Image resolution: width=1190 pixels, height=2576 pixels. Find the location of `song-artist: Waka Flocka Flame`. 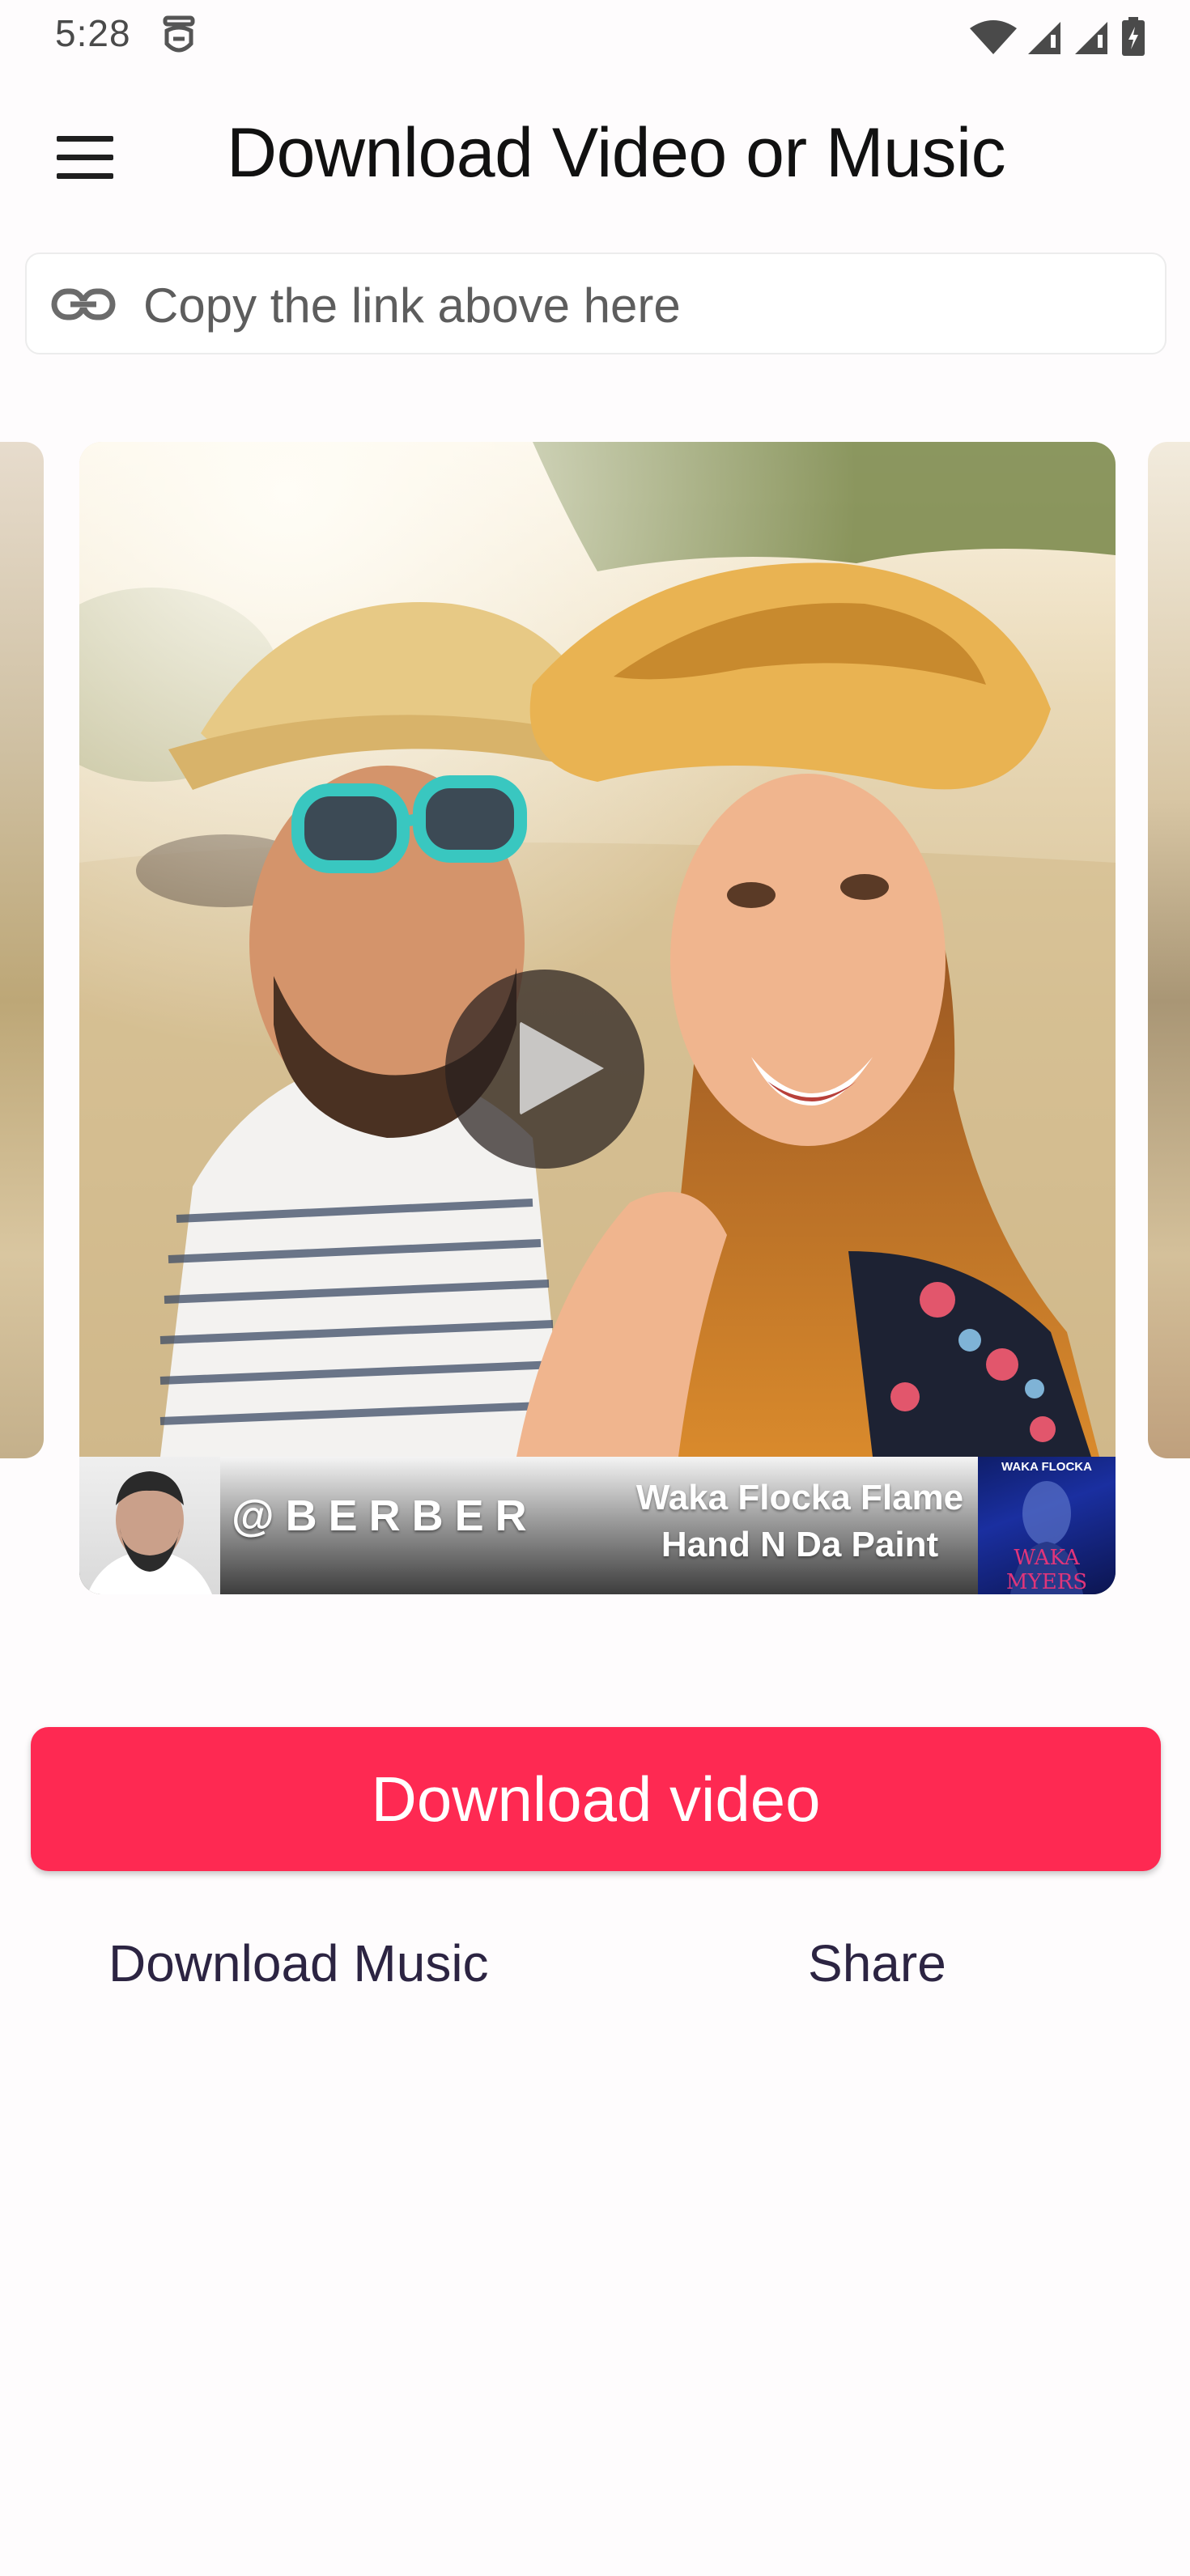

song-artist: Waka Flocka Flame is located at coordinates (799, 1497).